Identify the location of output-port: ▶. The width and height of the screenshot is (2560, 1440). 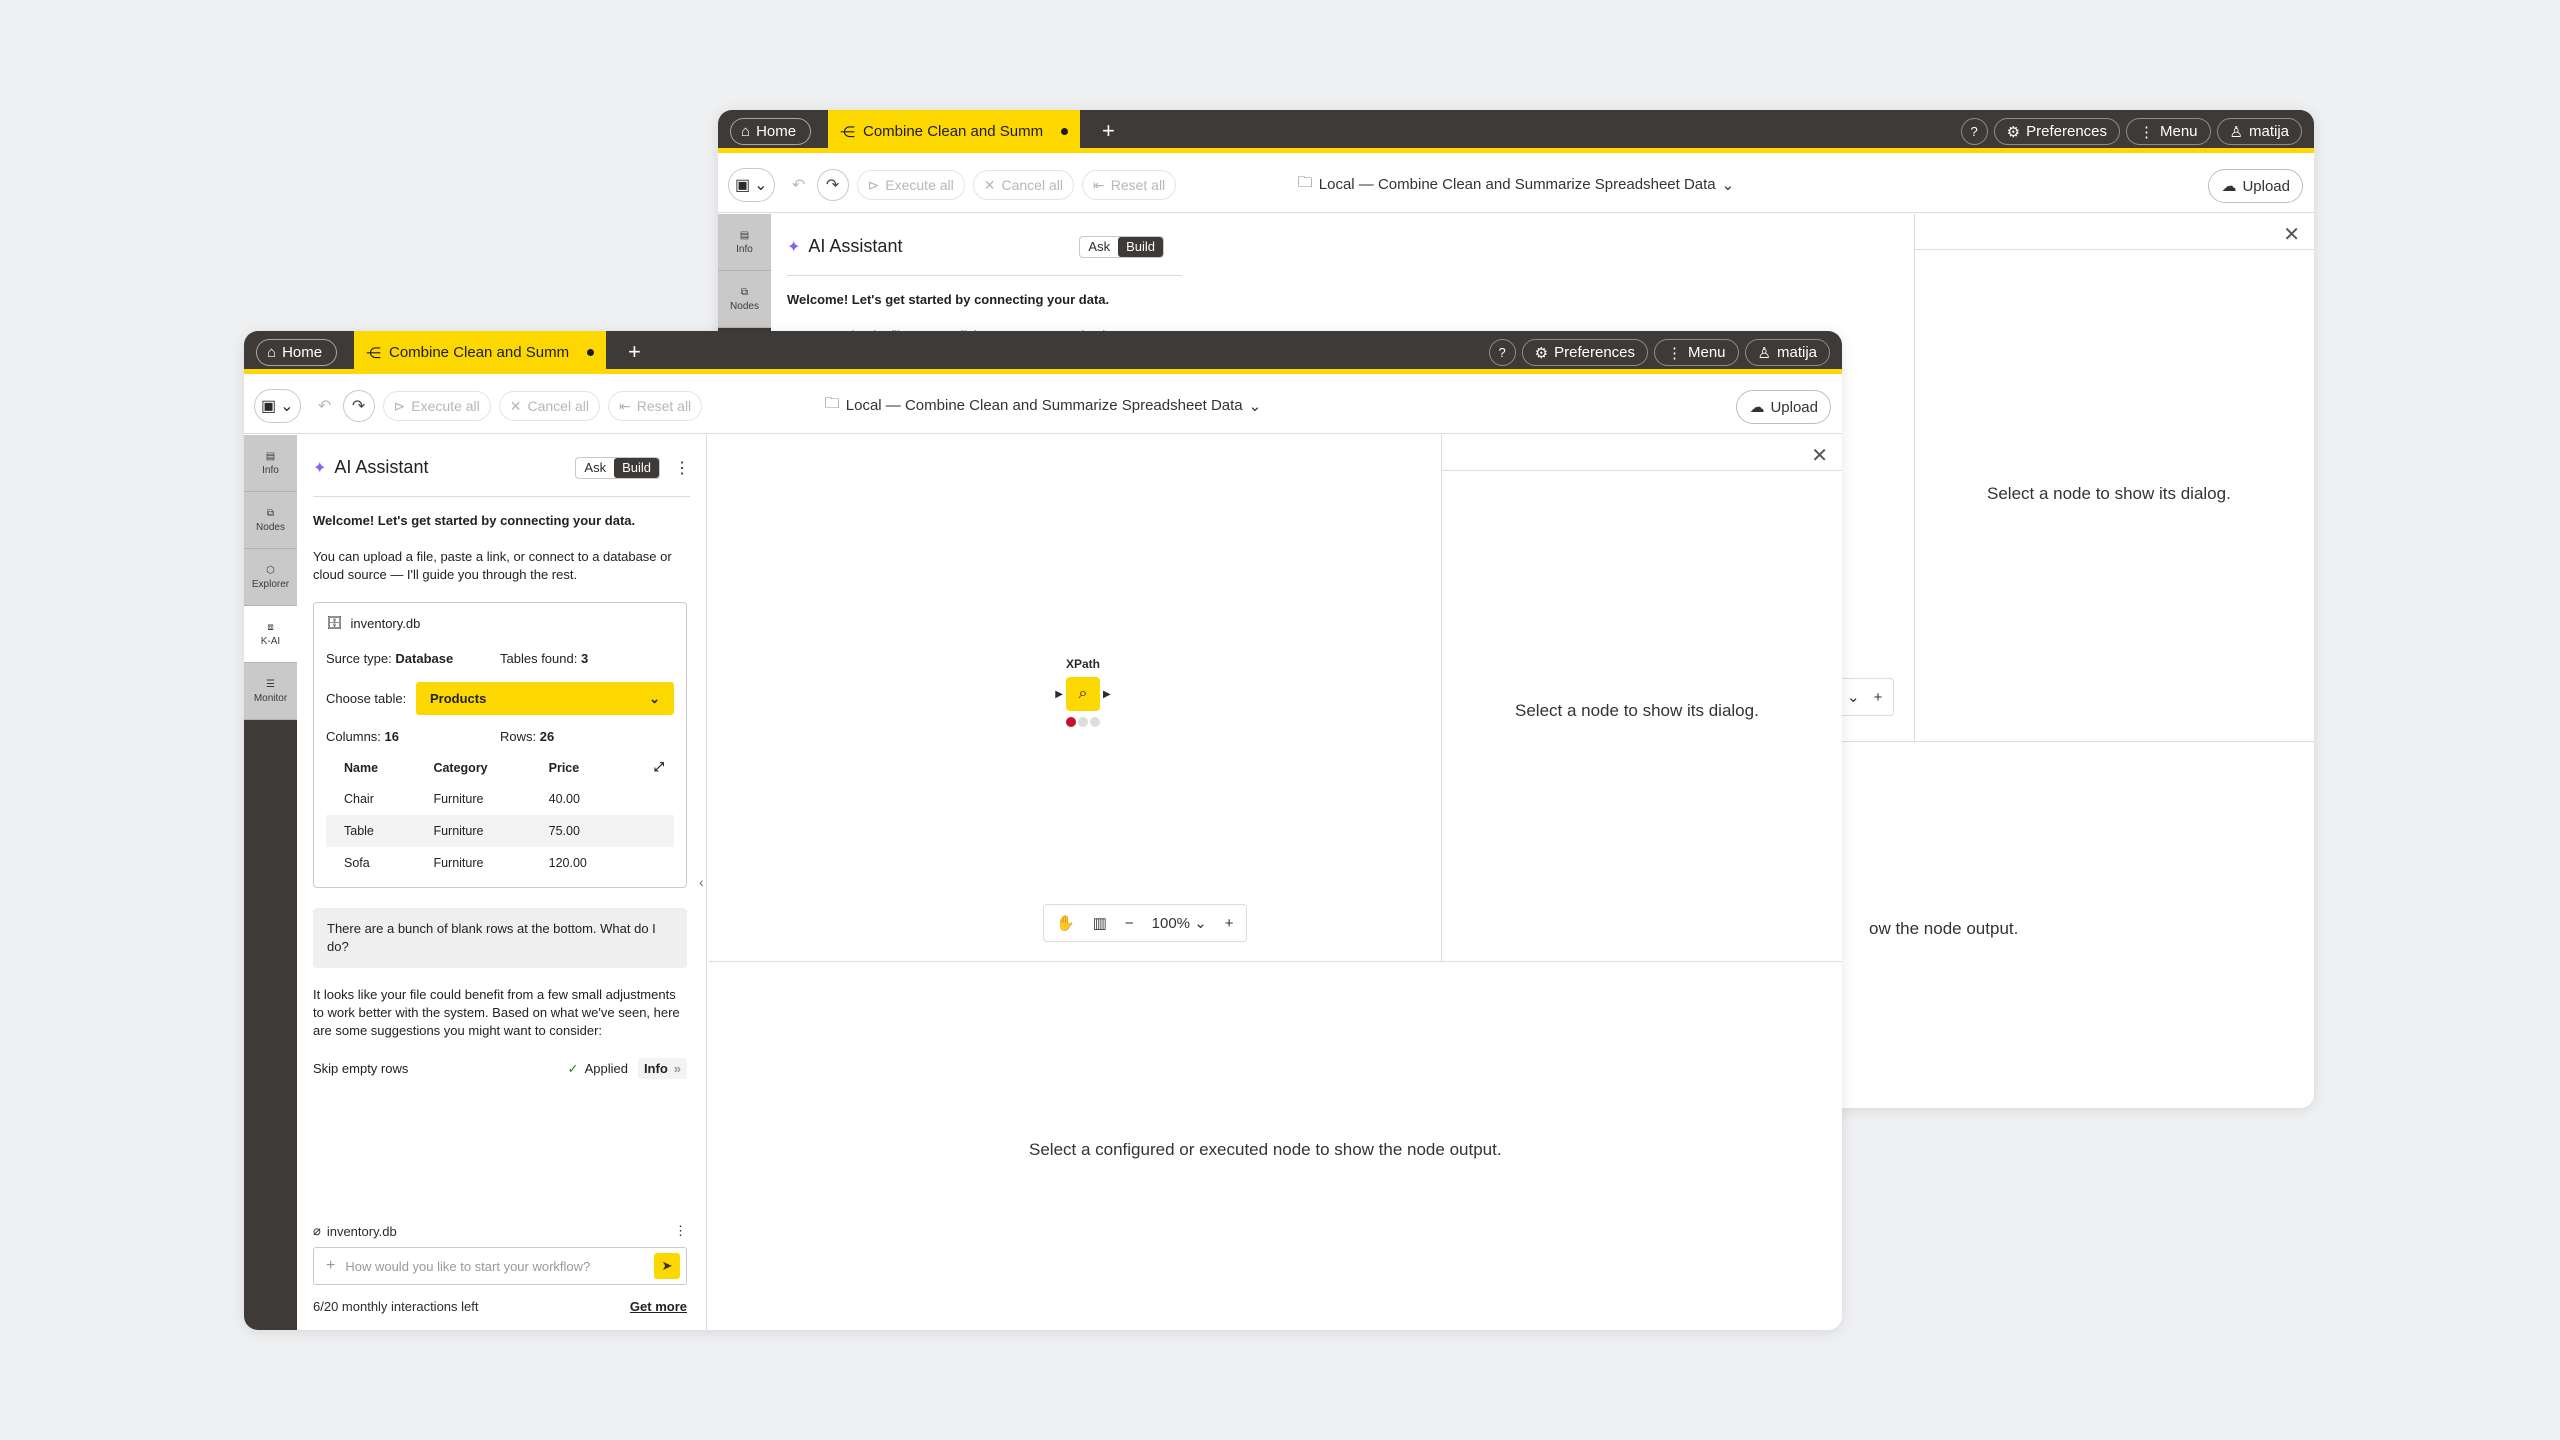
(1107, 694).